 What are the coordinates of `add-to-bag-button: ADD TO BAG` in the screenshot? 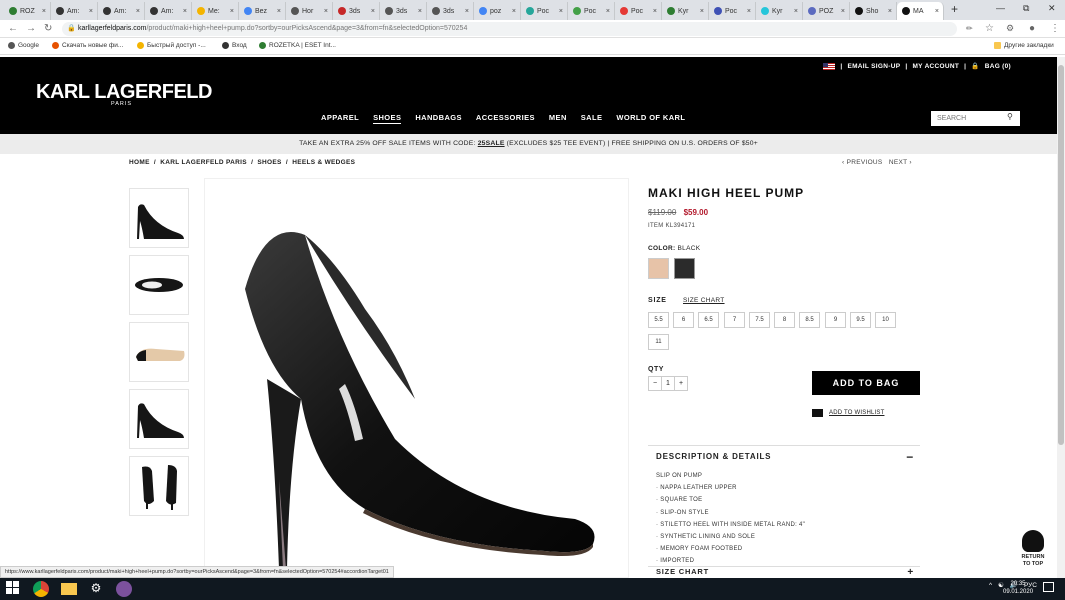 It's located at (866, 383).